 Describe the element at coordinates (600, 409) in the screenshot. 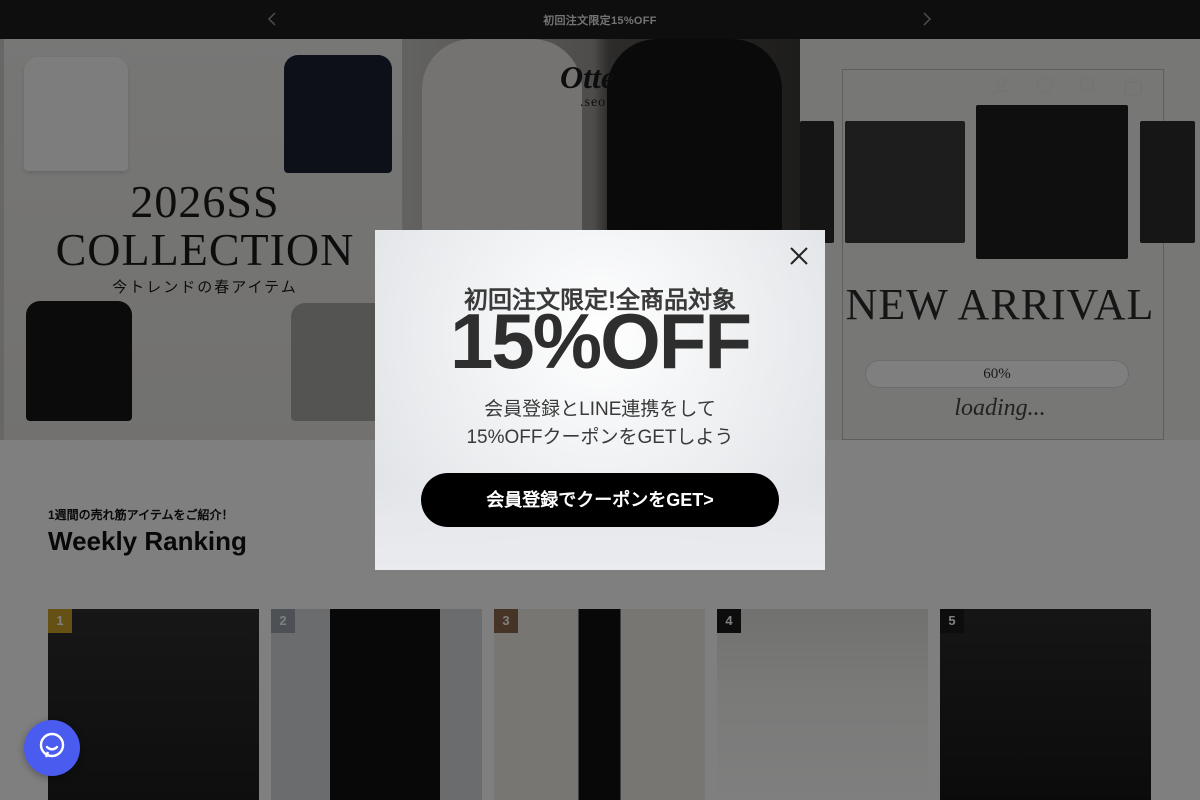

I see `popup-body-line1: 会員登録とLINE連携をして` at that location.